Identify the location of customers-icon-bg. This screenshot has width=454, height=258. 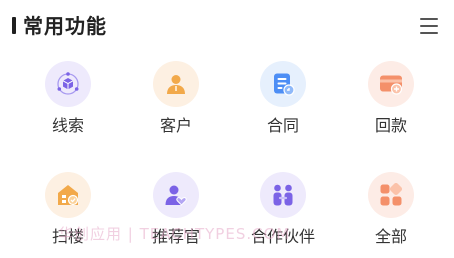
(176, 84).